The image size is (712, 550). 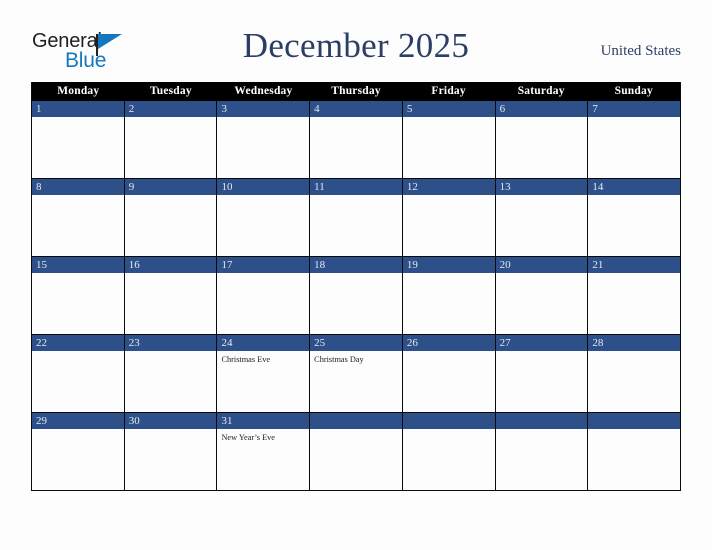 What do you see at coordinates (170, 187) in the screenshot?
I see `day-number-band: 9` at bounding box center [170, 187].